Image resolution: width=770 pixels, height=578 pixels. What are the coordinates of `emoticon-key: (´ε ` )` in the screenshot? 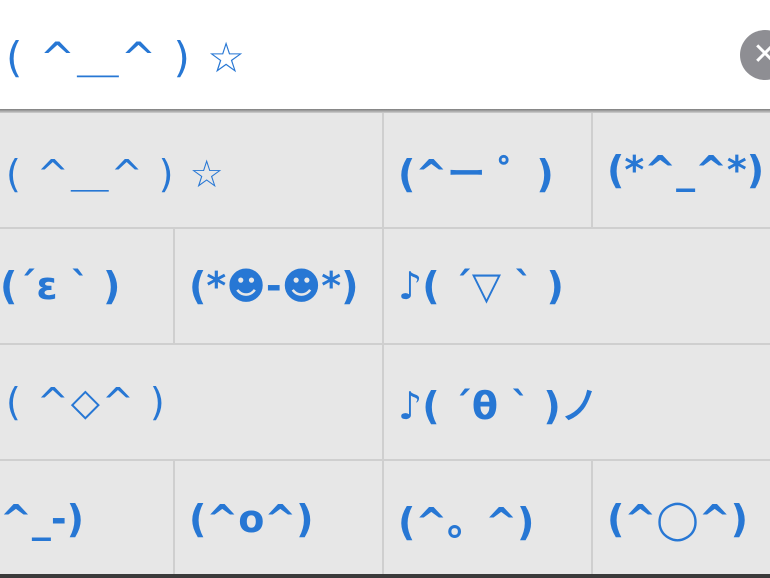 It's located at (87, 287).